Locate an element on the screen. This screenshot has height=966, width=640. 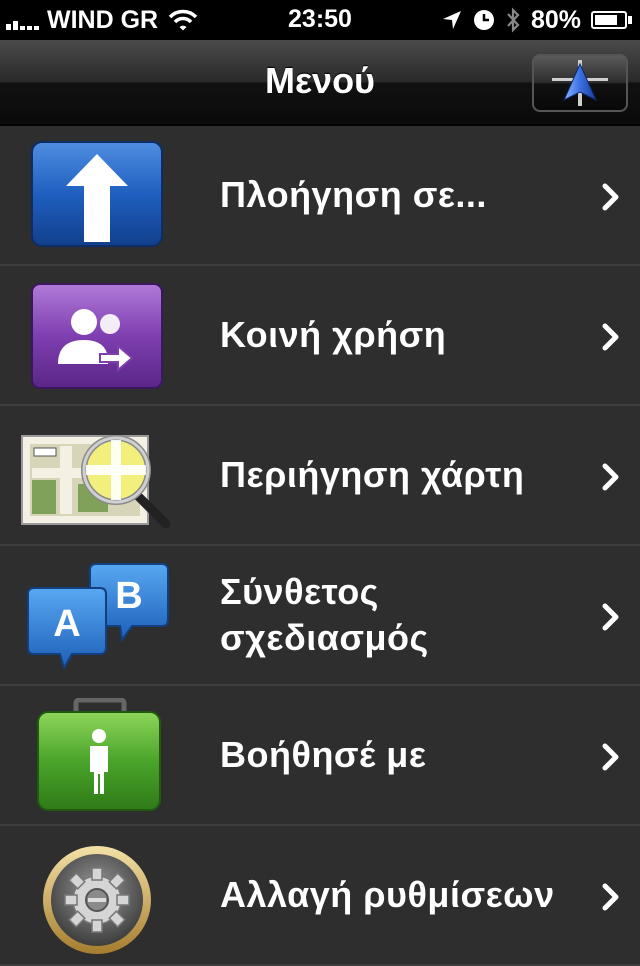
map-magnifier-icon is located at coordinates (95, 482).